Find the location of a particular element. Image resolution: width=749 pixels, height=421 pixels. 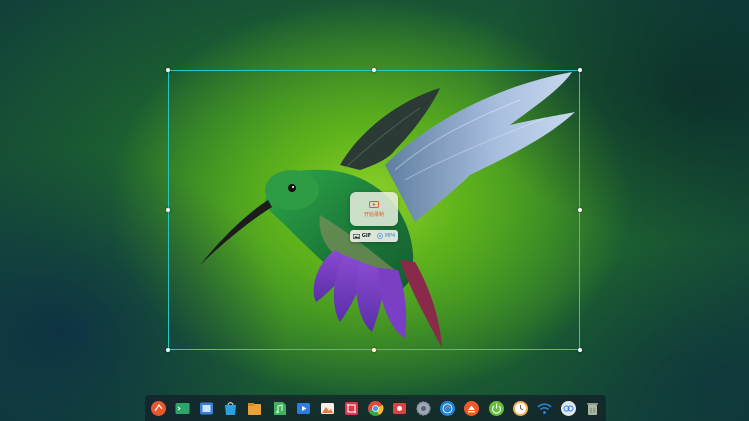

terminal-icon is located at coordinates (182, 408).